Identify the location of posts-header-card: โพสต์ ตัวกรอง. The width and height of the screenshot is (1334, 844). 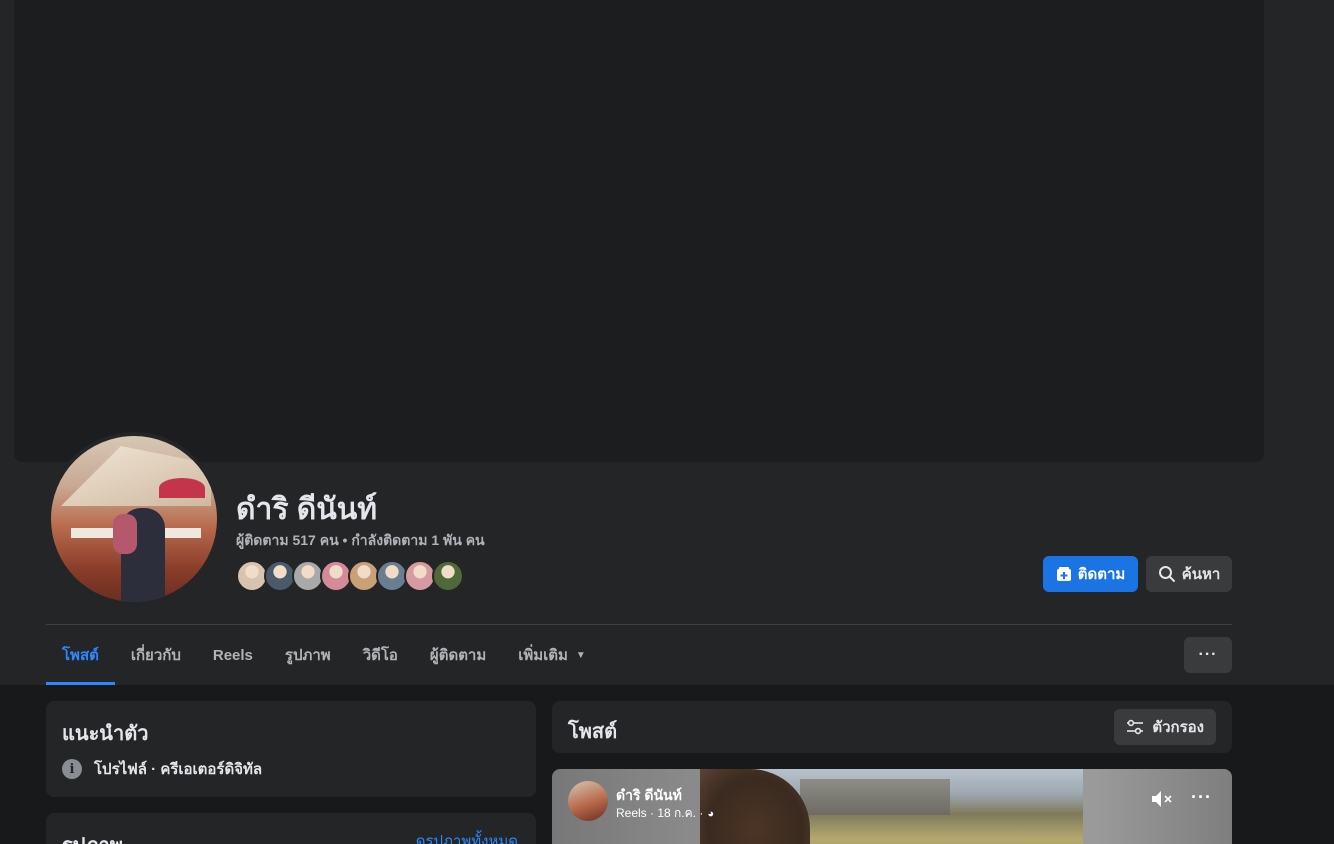
(892, 727).